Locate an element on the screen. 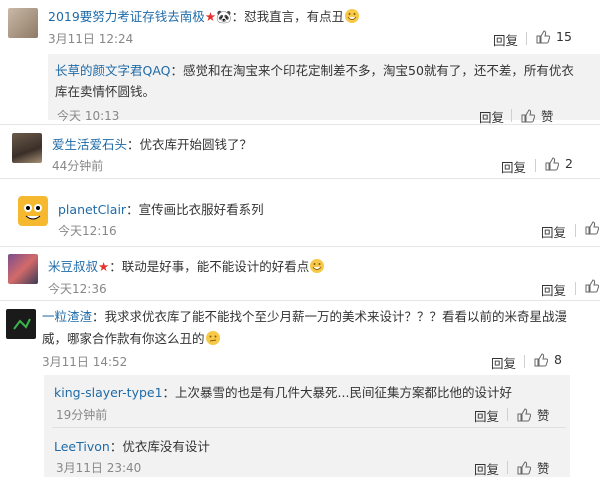 The width and height of the screenshot is (600, 486). comment-time: 今天12:16 is located at coordinates (87, 231).